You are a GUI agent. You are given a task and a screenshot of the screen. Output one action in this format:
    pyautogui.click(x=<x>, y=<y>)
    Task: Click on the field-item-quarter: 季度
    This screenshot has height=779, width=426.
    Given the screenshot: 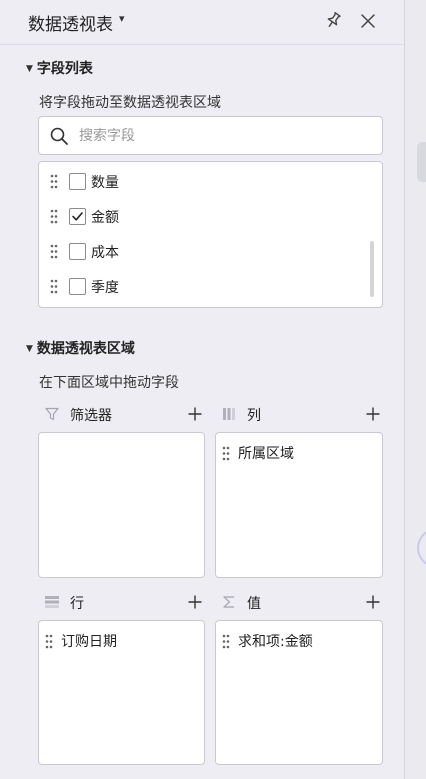 What is the action you would take?
    pyautogui.click(x=204, y=286)
    